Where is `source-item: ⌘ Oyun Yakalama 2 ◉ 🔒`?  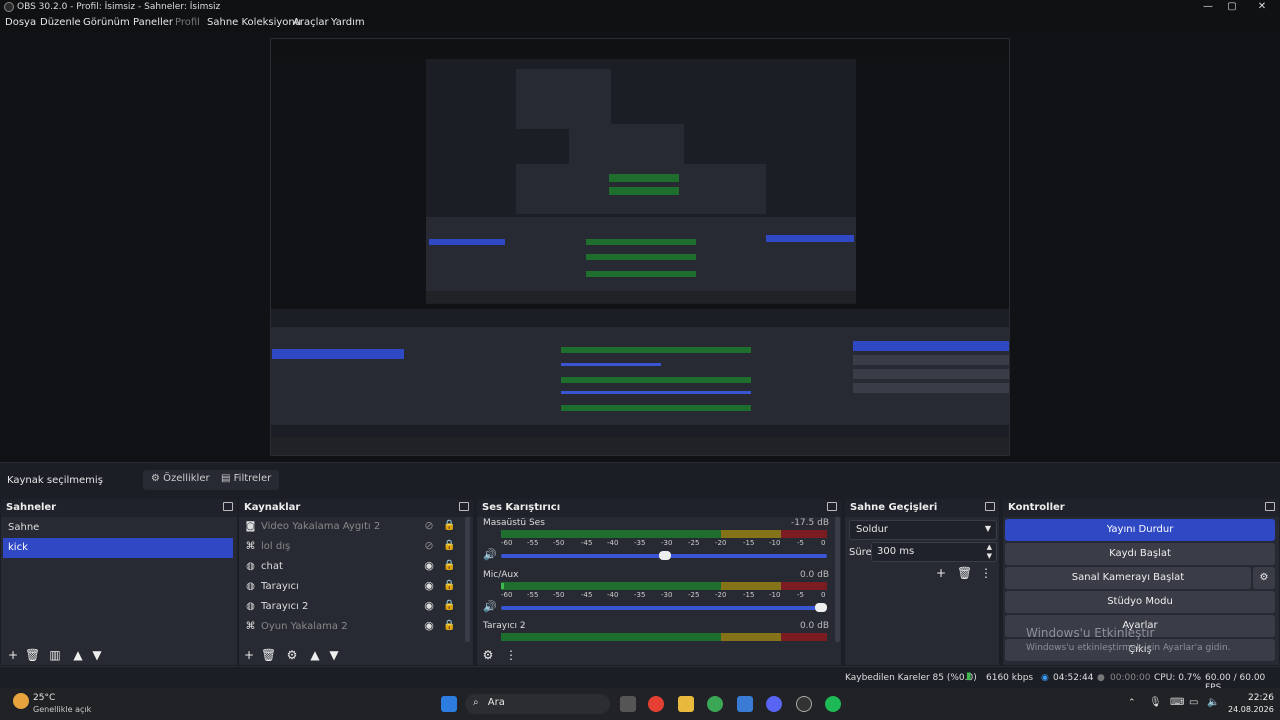
source-item: ⌘ Oyun Yakalama 2 ◉ 🔒 is located at coordinates (352, 627).